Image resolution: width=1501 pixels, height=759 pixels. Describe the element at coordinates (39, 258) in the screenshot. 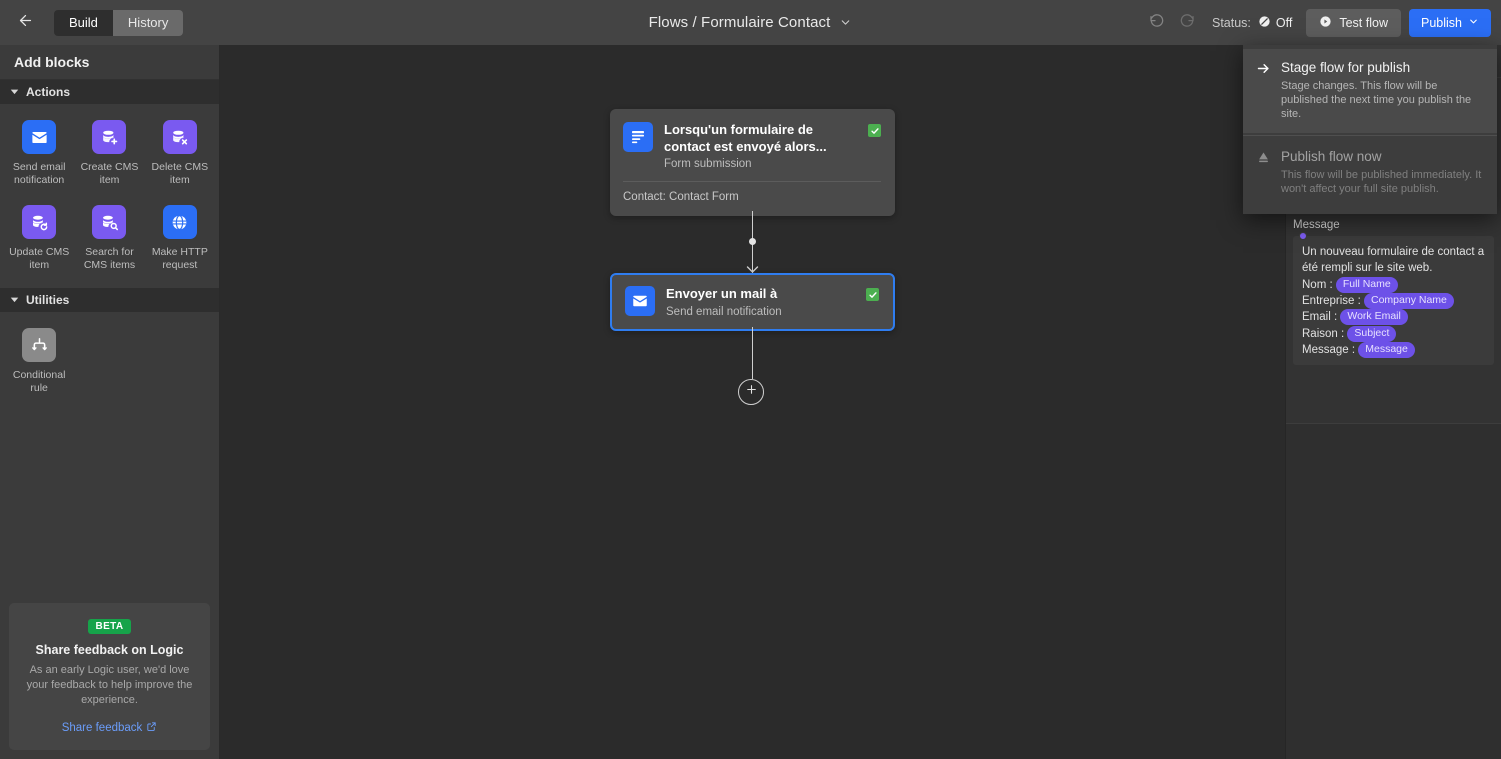

I see `block-label: Update CMS item` at that location.